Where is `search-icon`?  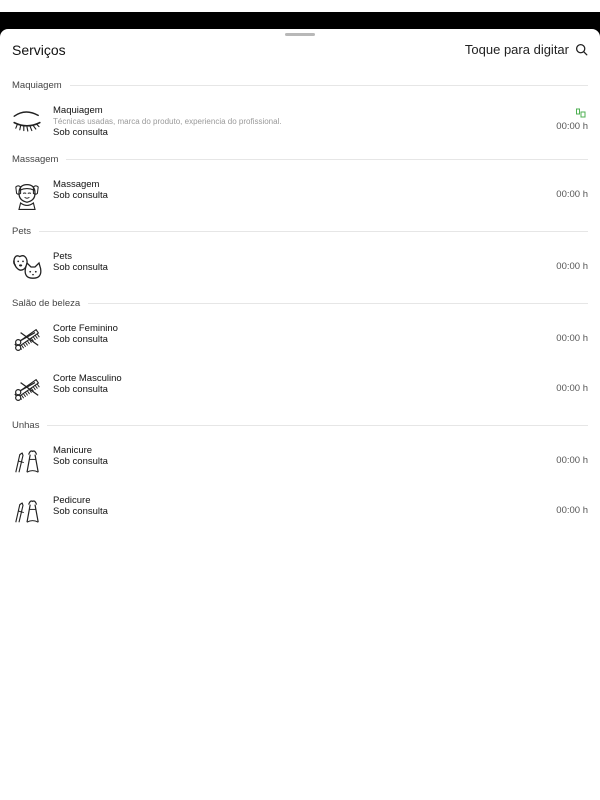 search-icon is located at coordinates (581, 49).